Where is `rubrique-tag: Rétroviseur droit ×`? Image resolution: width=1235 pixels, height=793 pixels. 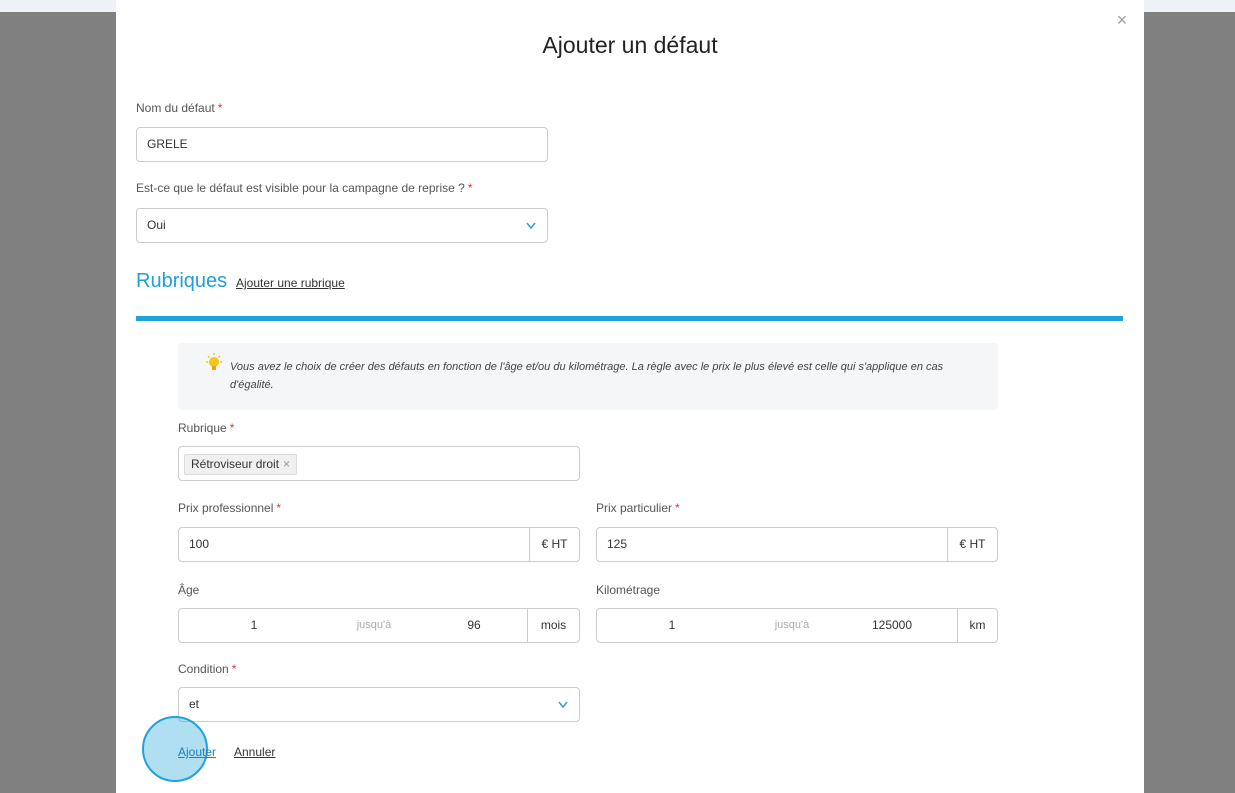 rubrique-tag: Rétroviseur droit × is located at coordinates (241, 464).